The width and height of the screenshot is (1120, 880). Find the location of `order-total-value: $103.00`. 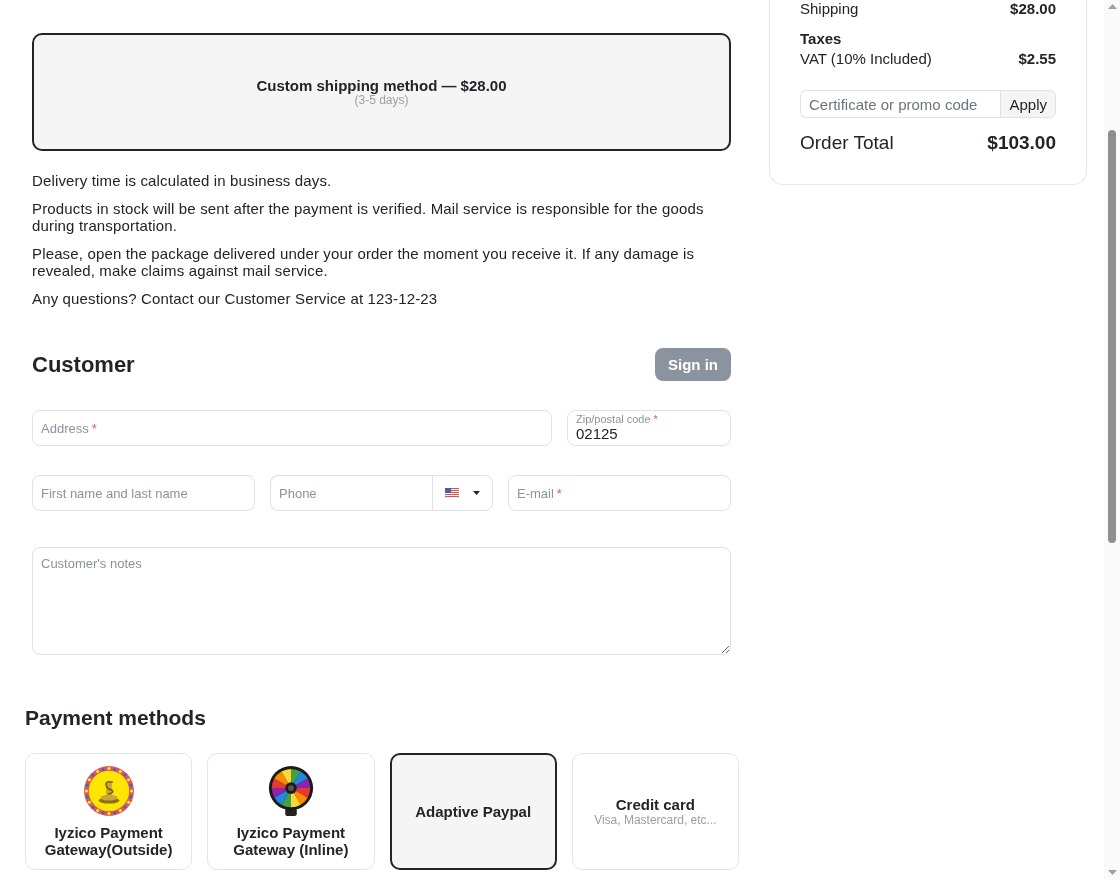

order-total-value: $103.00 is located at coordinates (1021, 143).